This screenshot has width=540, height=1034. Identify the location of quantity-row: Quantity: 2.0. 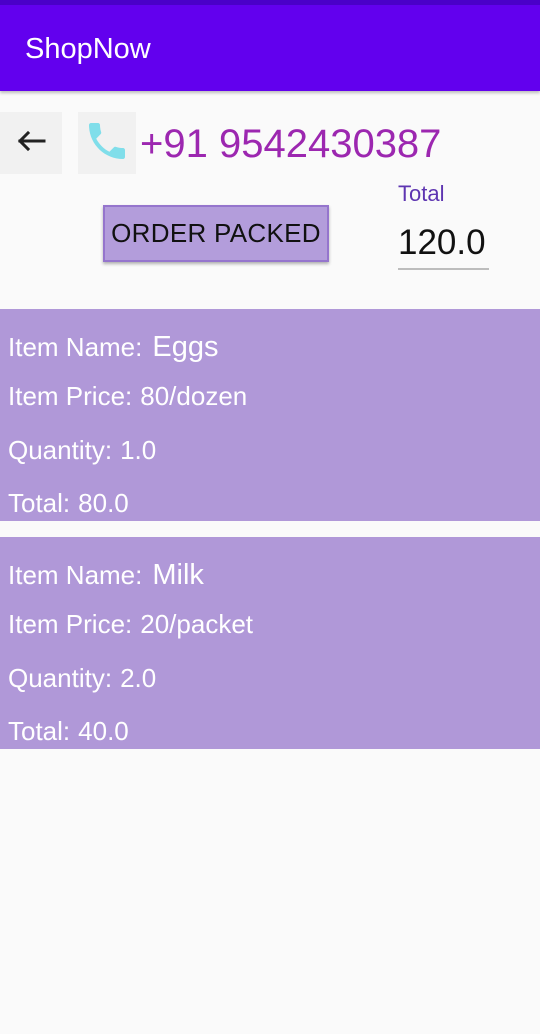
(82, 678).